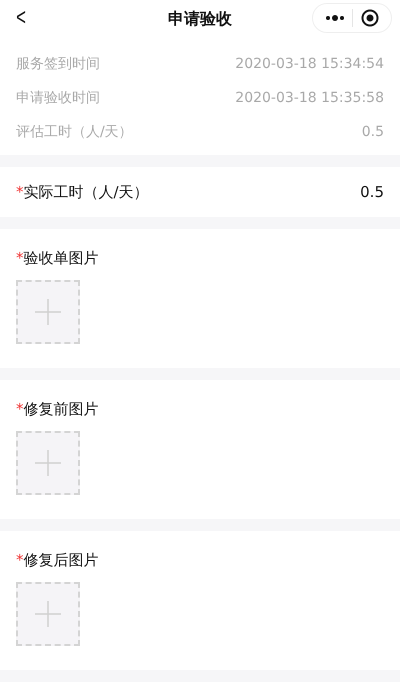 The image size is (400, 690). What do you see at coordinates (309, 64) in the screenshot?
I see `info-value: 2020-03-18 15:34:54` at bounding box center [309, 64].